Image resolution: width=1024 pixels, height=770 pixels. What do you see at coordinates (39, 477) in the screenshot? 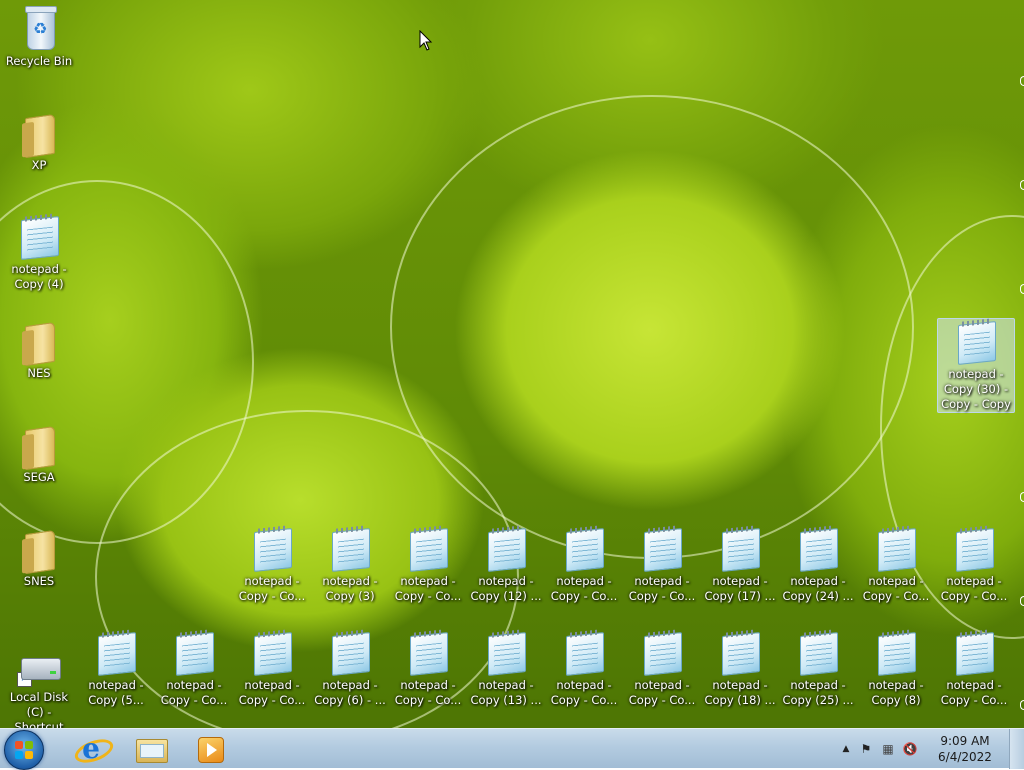
I see `icon-label: SEGA` at bounding box center [39, 477].